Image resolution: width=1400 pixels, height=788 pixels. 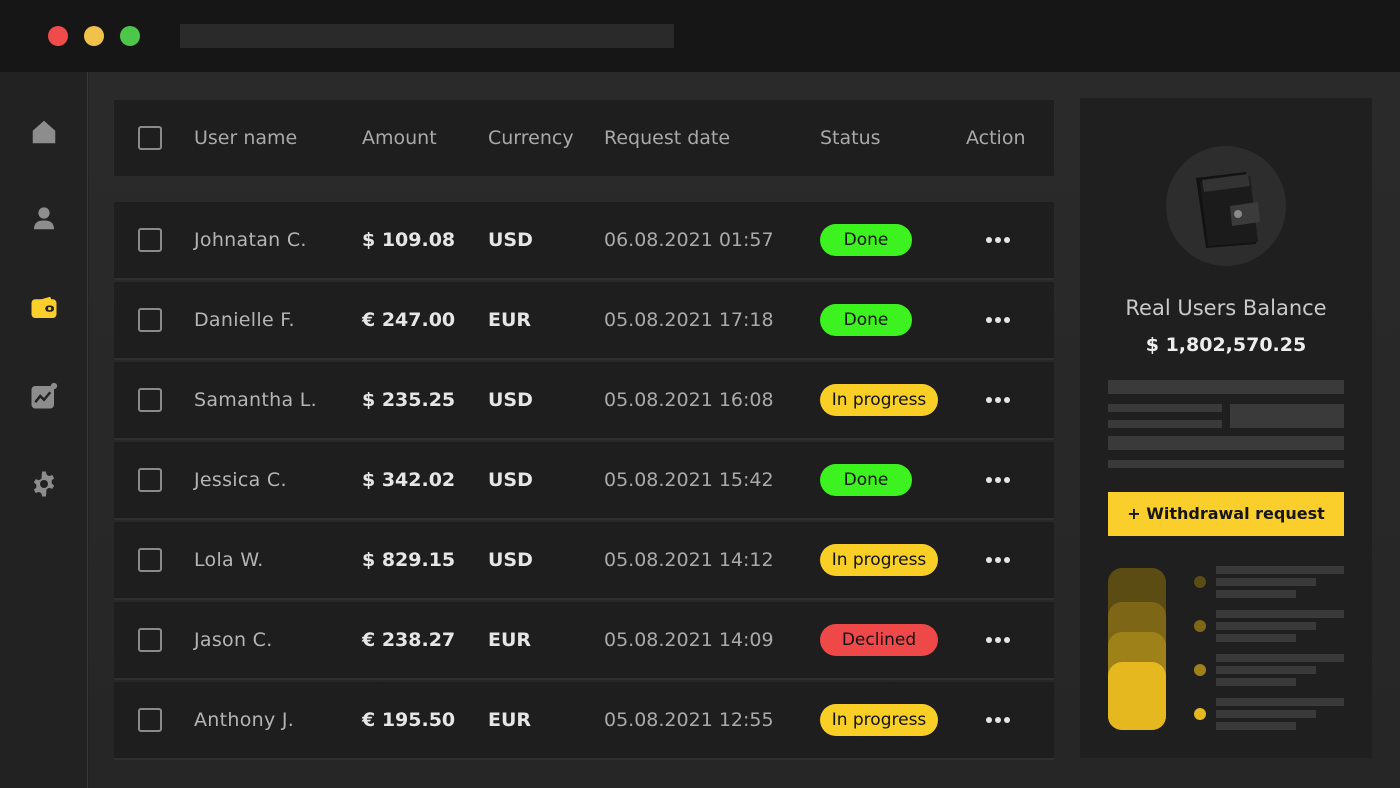 I want to click on user-name: Johnatan C., so click(x=250, y=240).